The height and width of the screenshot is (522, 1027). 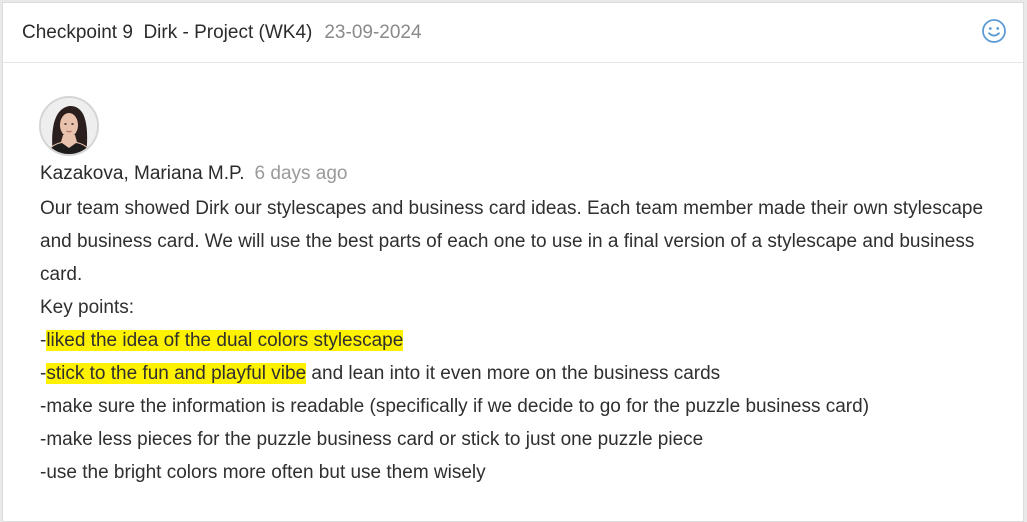 I want to click on author-name: Kazakova, Mariana M.P., so click(x=142, y=173).